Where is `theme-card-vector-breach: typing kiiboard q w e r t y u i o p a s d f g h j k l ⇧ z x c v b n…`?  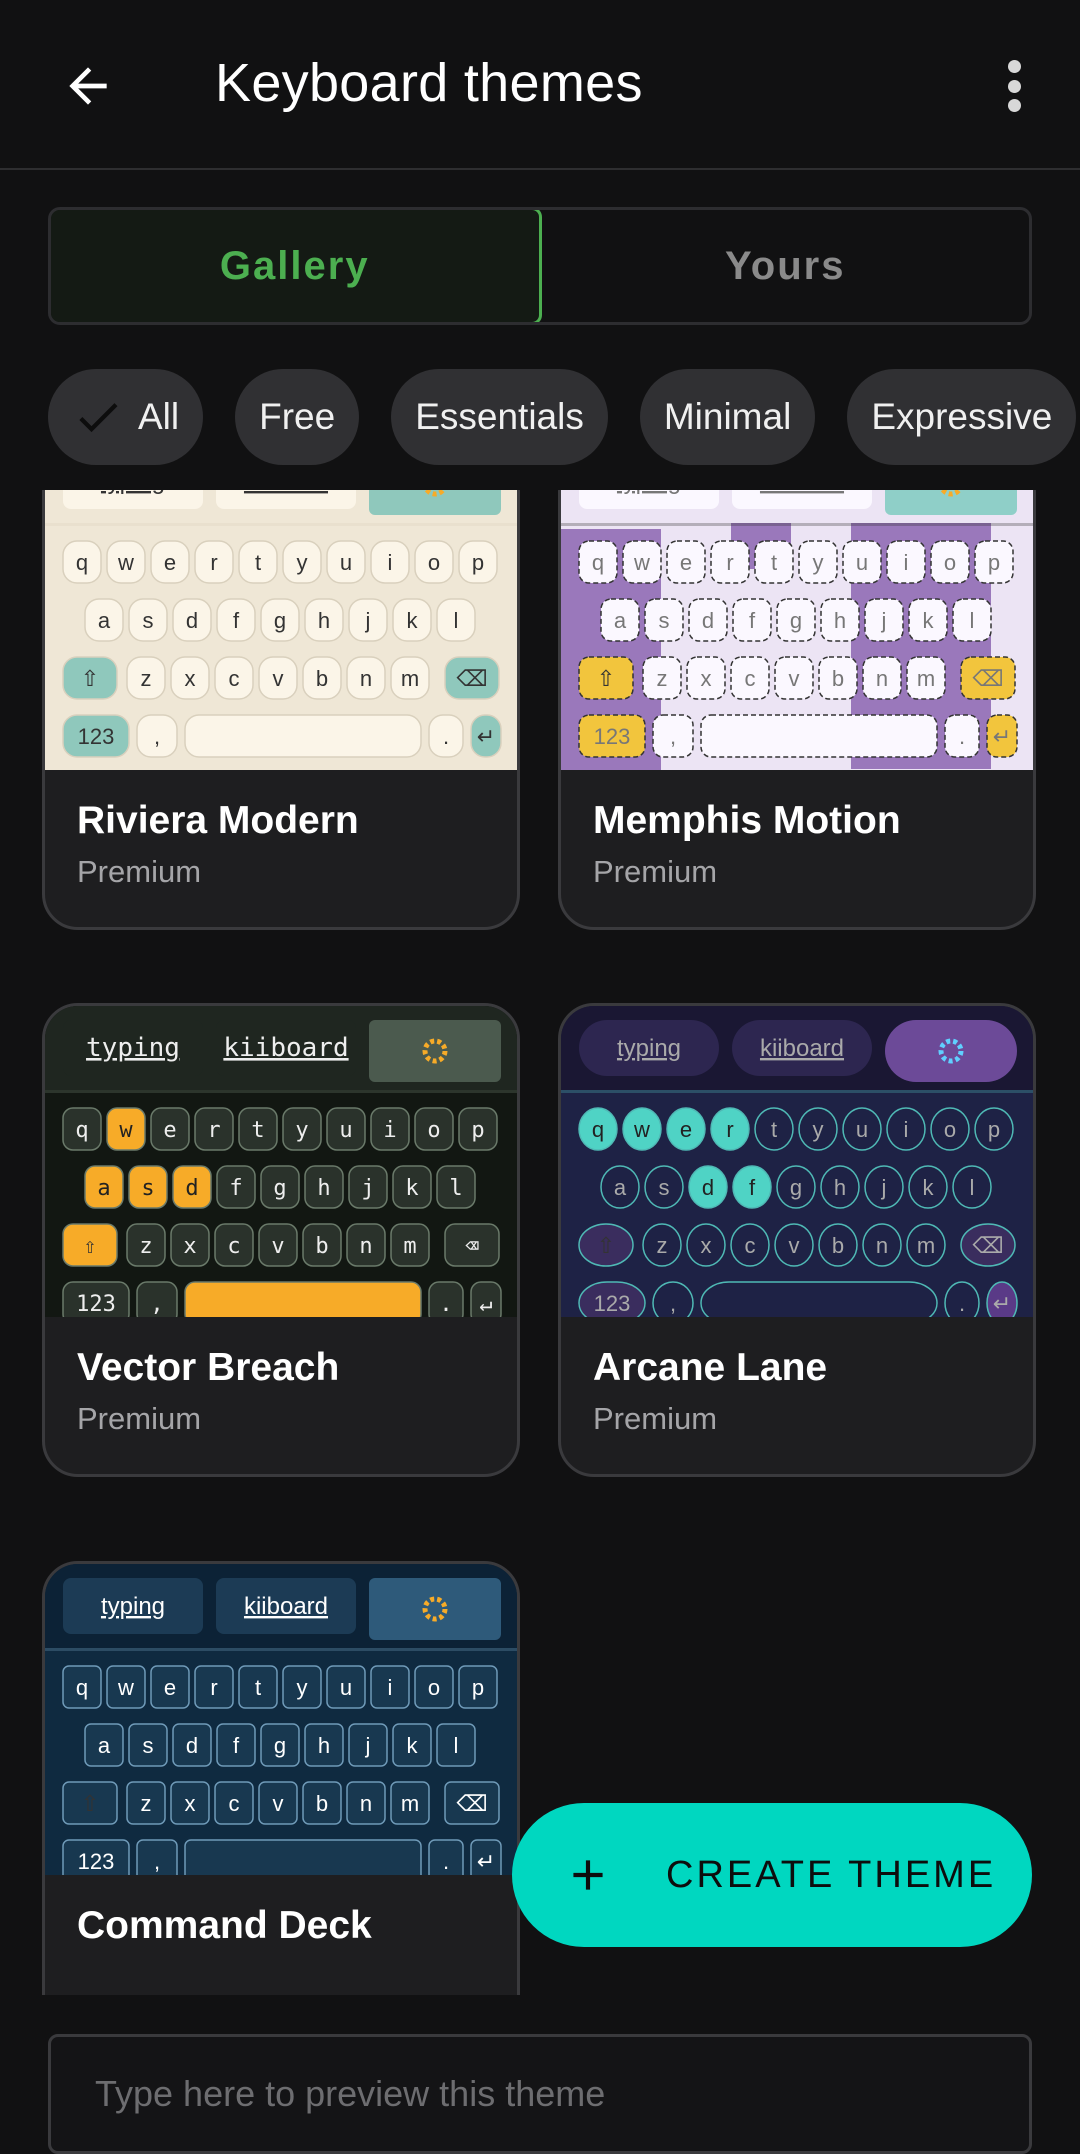 theme-card-vector-breach: typing kiiboard q w e r t y u i o p a s d f g h j k l ⇧ z x c v b n… is located at coordinates (281, 1240).